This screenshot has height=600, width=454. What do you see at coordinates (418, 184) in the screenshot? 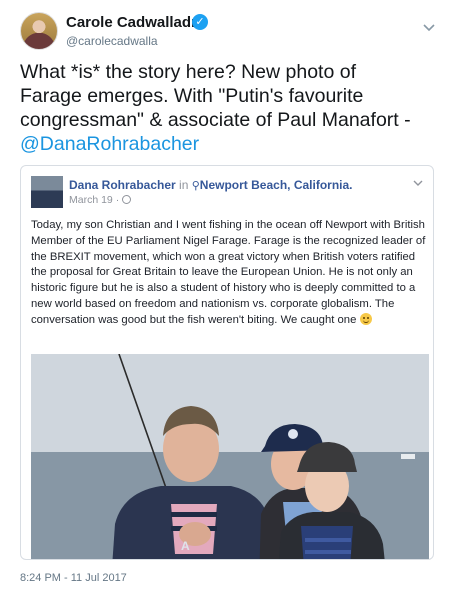
I see `post-chevron-down-icon` at bounding box center [418, 184].